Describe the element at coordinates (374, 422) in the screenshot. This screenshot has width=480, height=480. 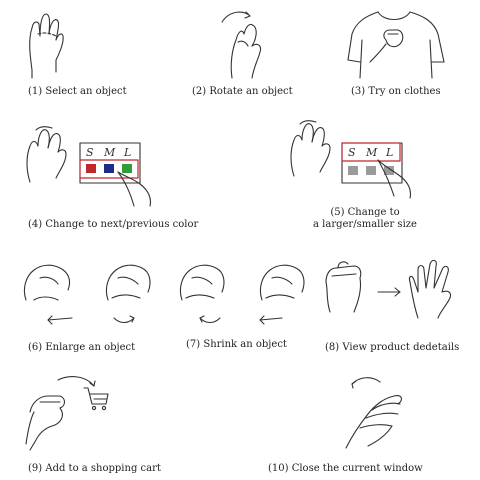
I see `swiping-hand-icon` at that location.